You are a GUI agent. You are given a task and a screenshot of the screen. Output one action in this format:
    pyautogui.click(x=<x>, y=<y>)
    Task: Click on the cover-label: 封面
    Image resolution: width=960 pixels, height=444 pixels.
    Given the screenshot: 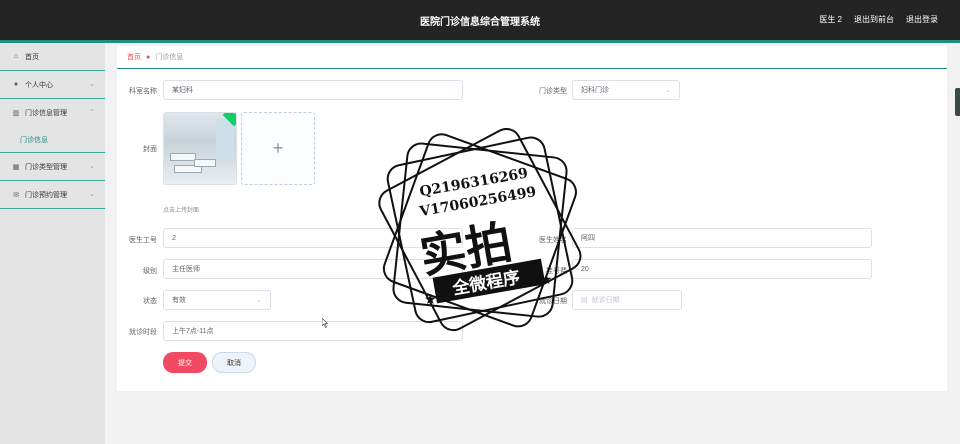 What is the action you would take?
    pyautogui.click(x=150, y=149)
    